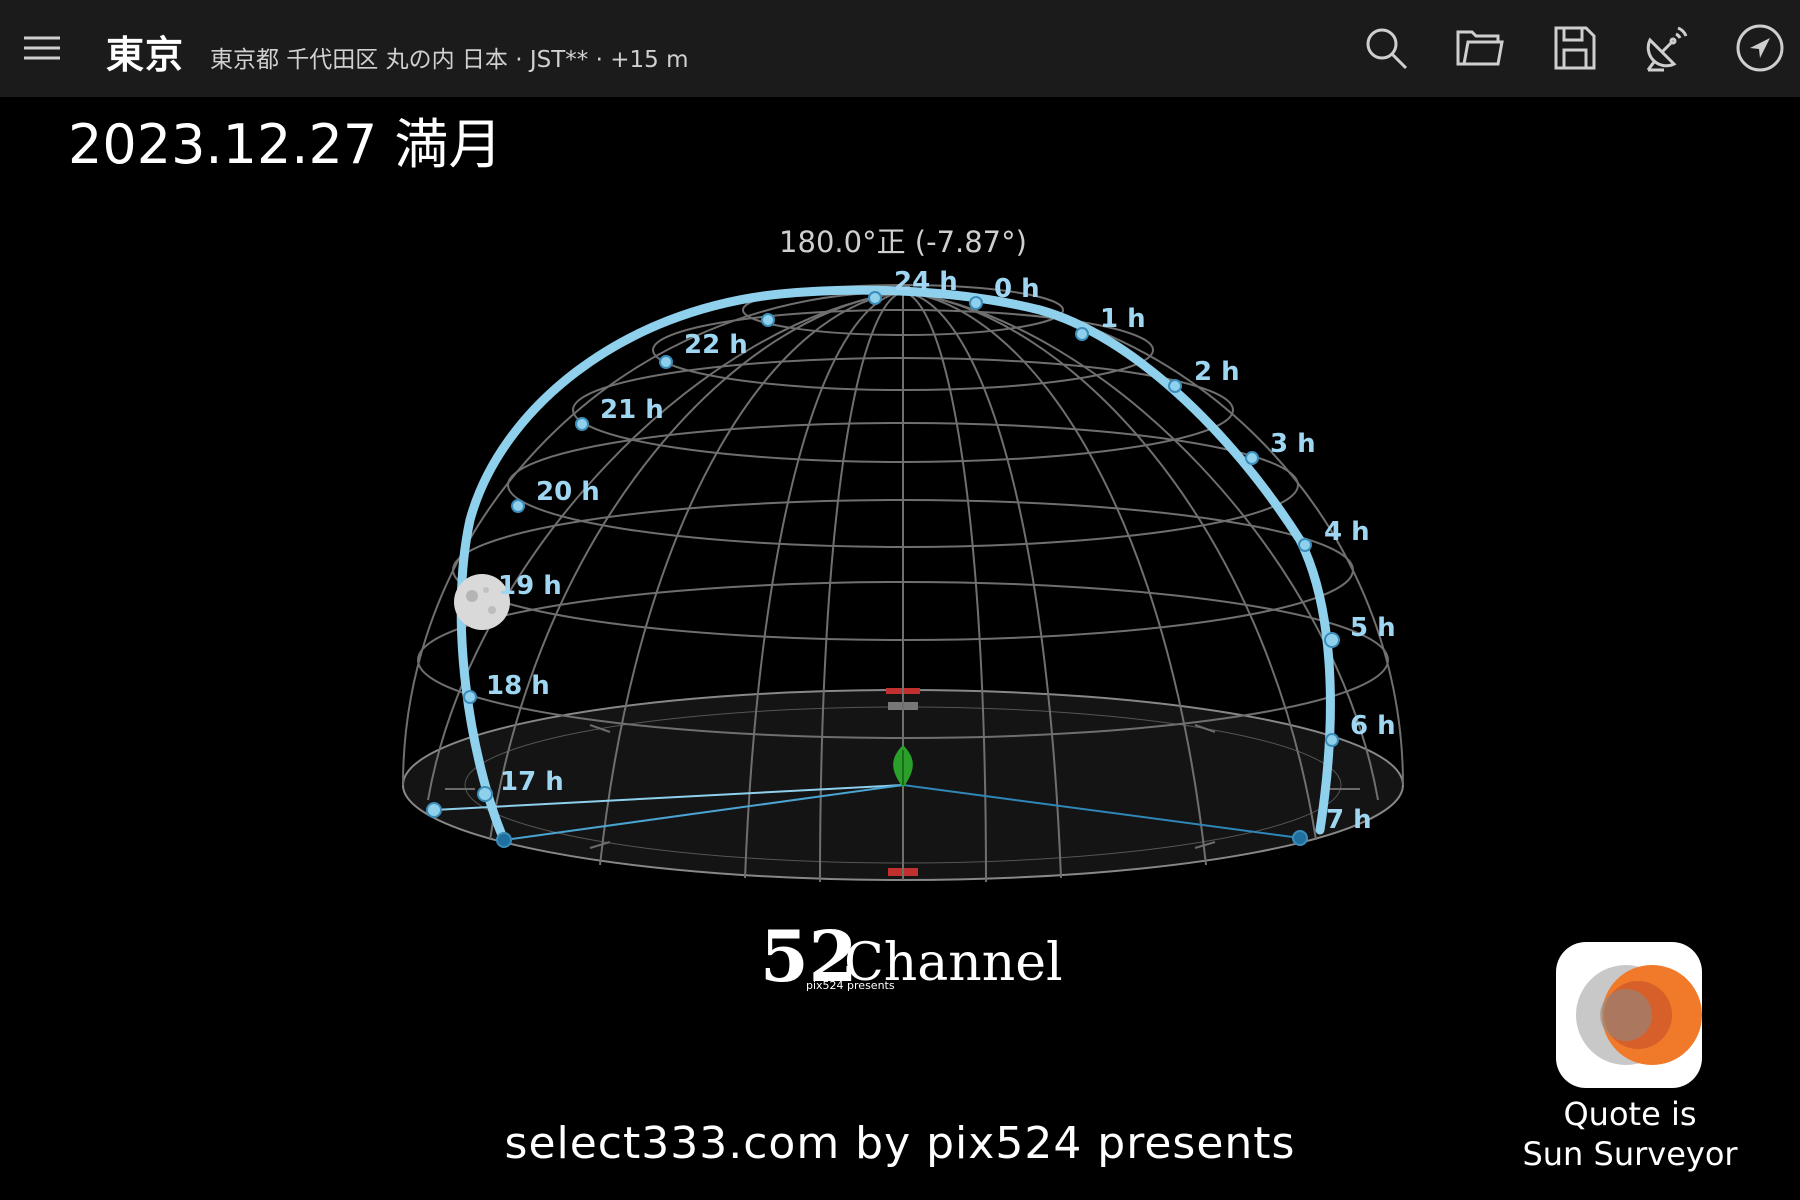 This screenshot has height=1200, width=1800. I want to click on hour-label: 6 h, so click(1373, 726).